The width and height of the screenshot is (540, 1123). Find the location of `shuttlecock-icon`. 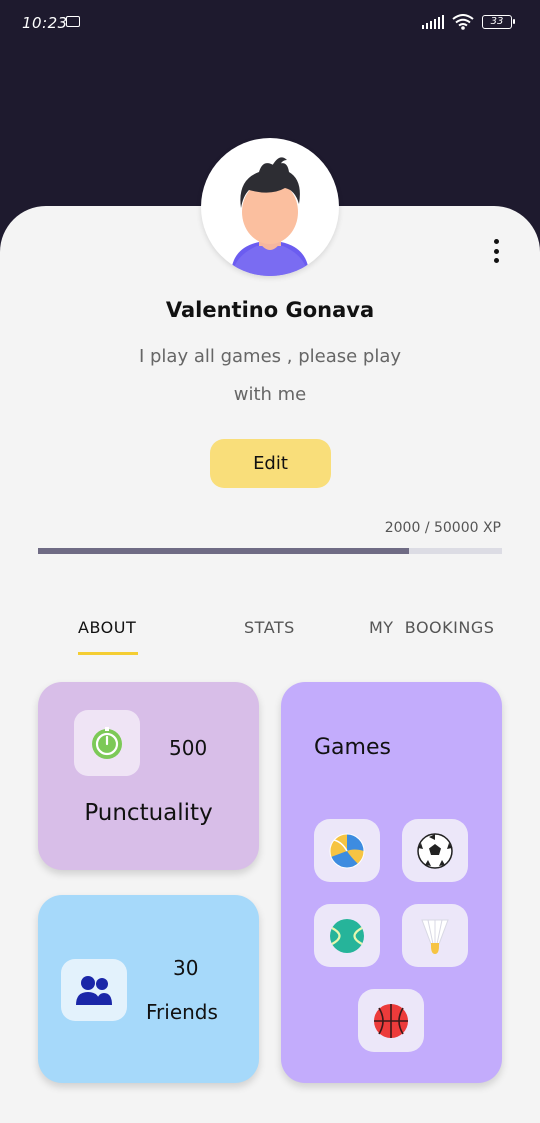

shuttlecock-icon is located at coordinates (435, 936).